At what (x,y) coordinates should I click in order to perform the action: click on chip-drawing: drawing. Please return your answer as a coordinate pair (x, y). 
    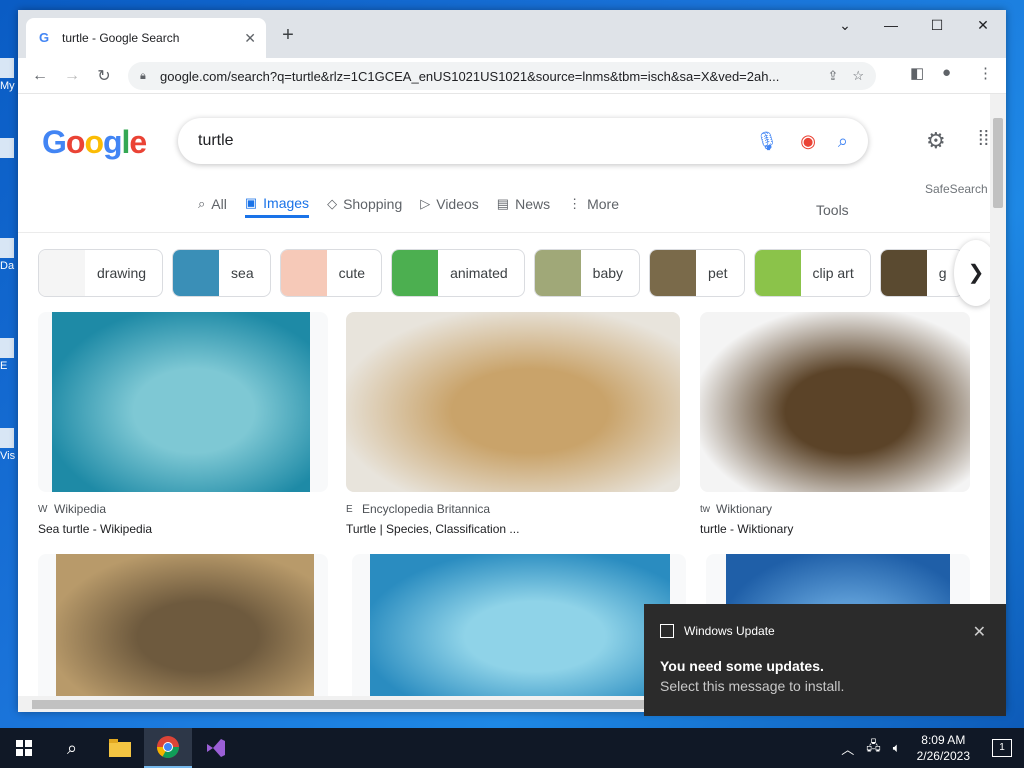
    Looking at the image, I should click on (101, 273).